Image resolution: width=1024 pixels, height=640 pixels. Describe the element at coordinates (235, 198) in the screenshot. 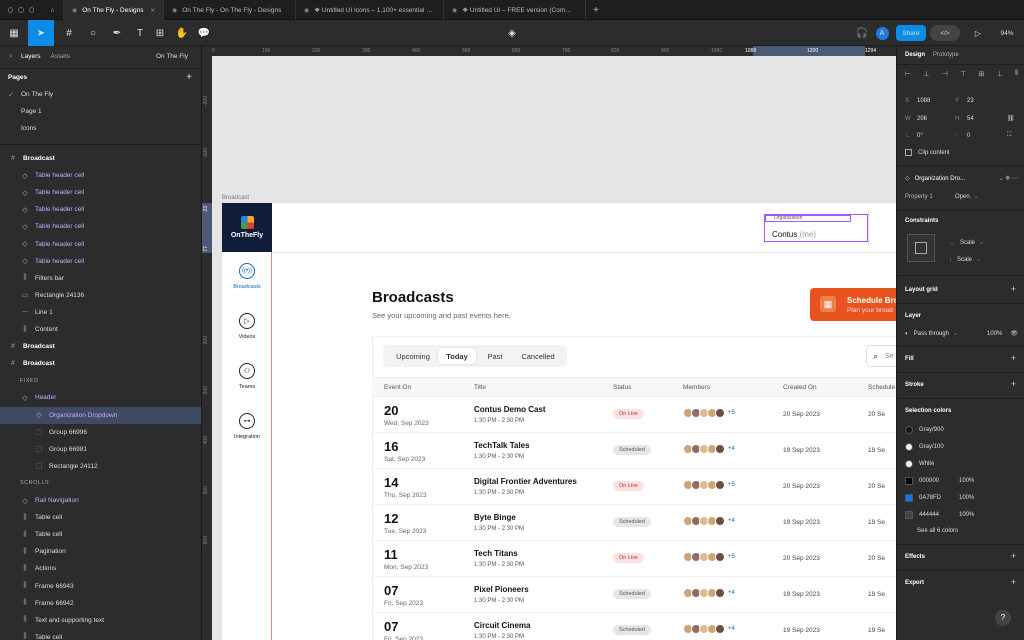

I see `frame-label: Broadcast` at that location.